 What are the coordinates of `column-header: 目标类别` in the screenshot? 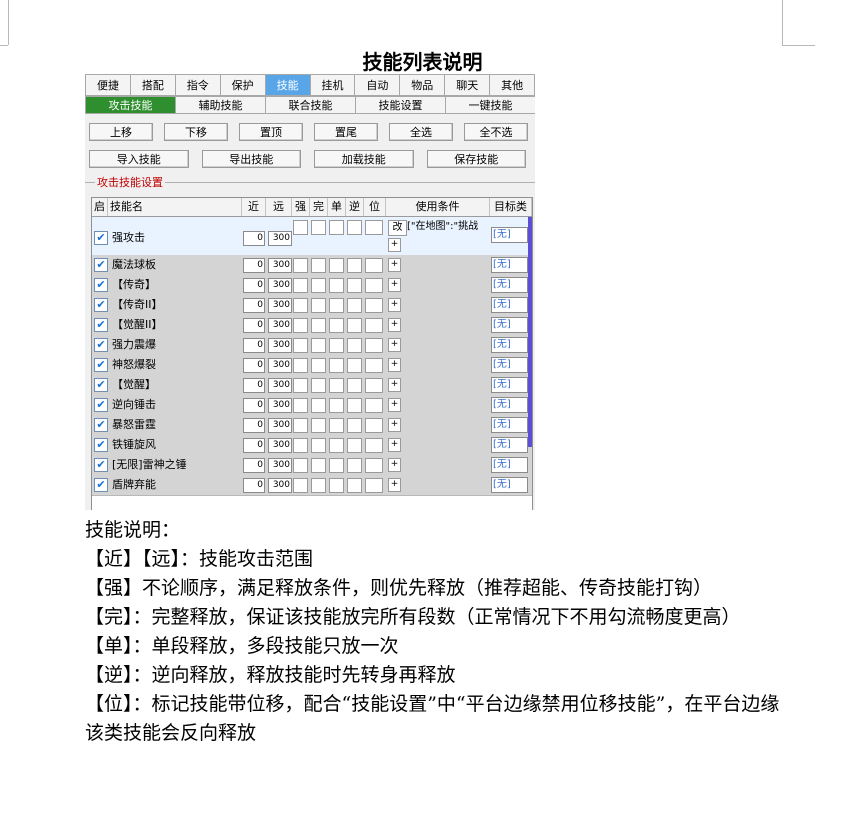 It's located at (511, 214).